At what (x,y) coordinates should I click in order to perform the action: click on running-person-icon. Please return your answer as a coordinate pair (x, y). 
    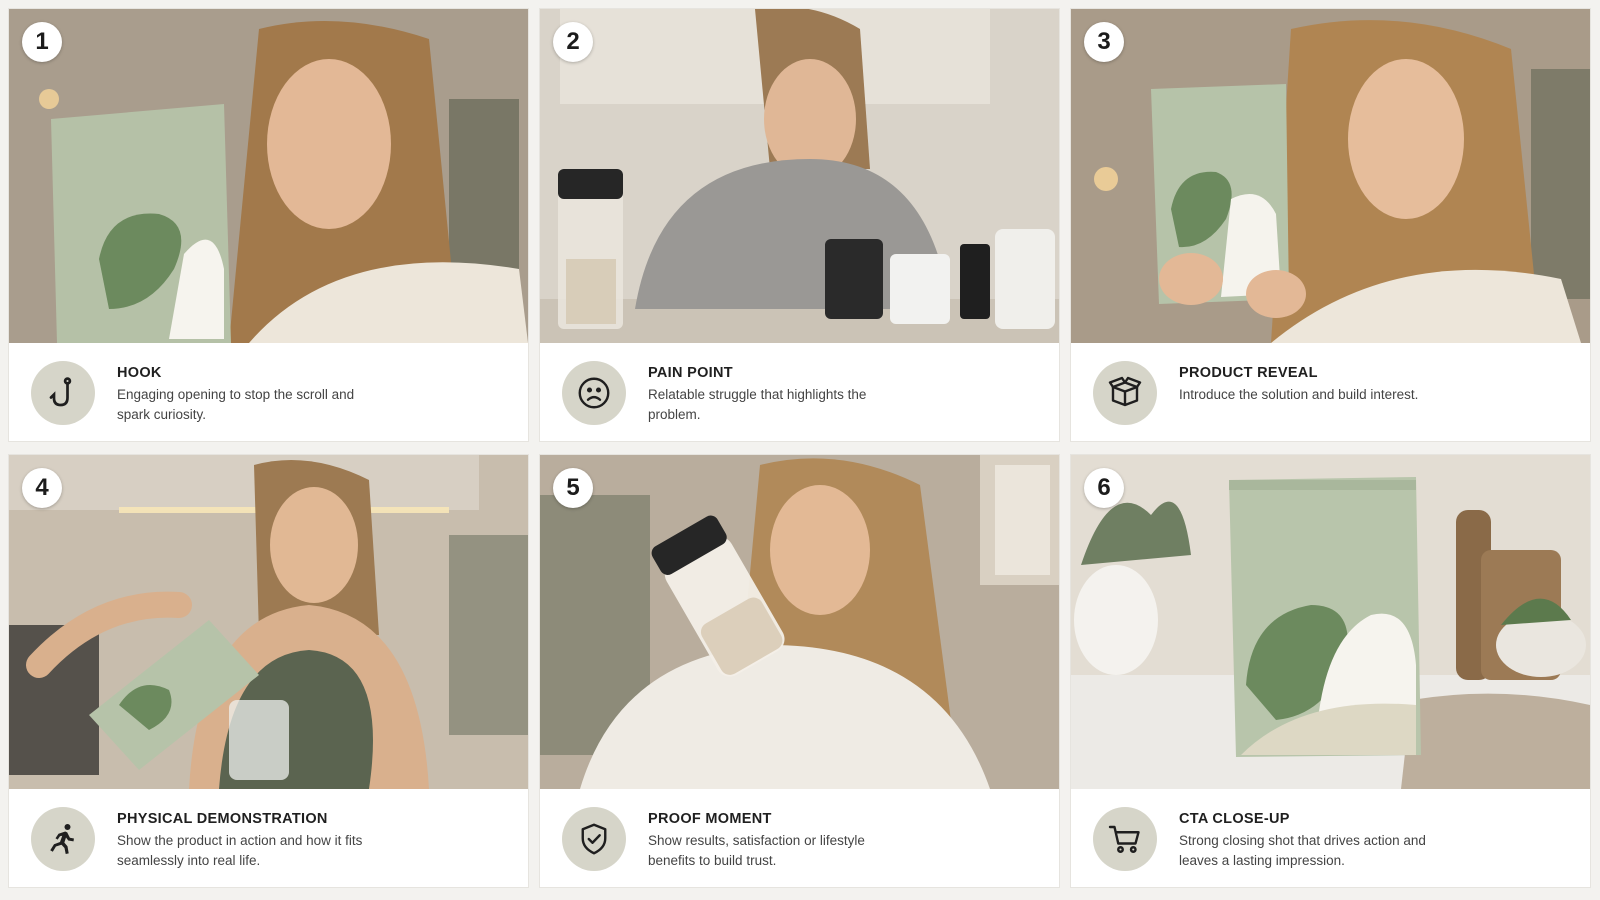
    Looking at the image, I should click on (63, 839).